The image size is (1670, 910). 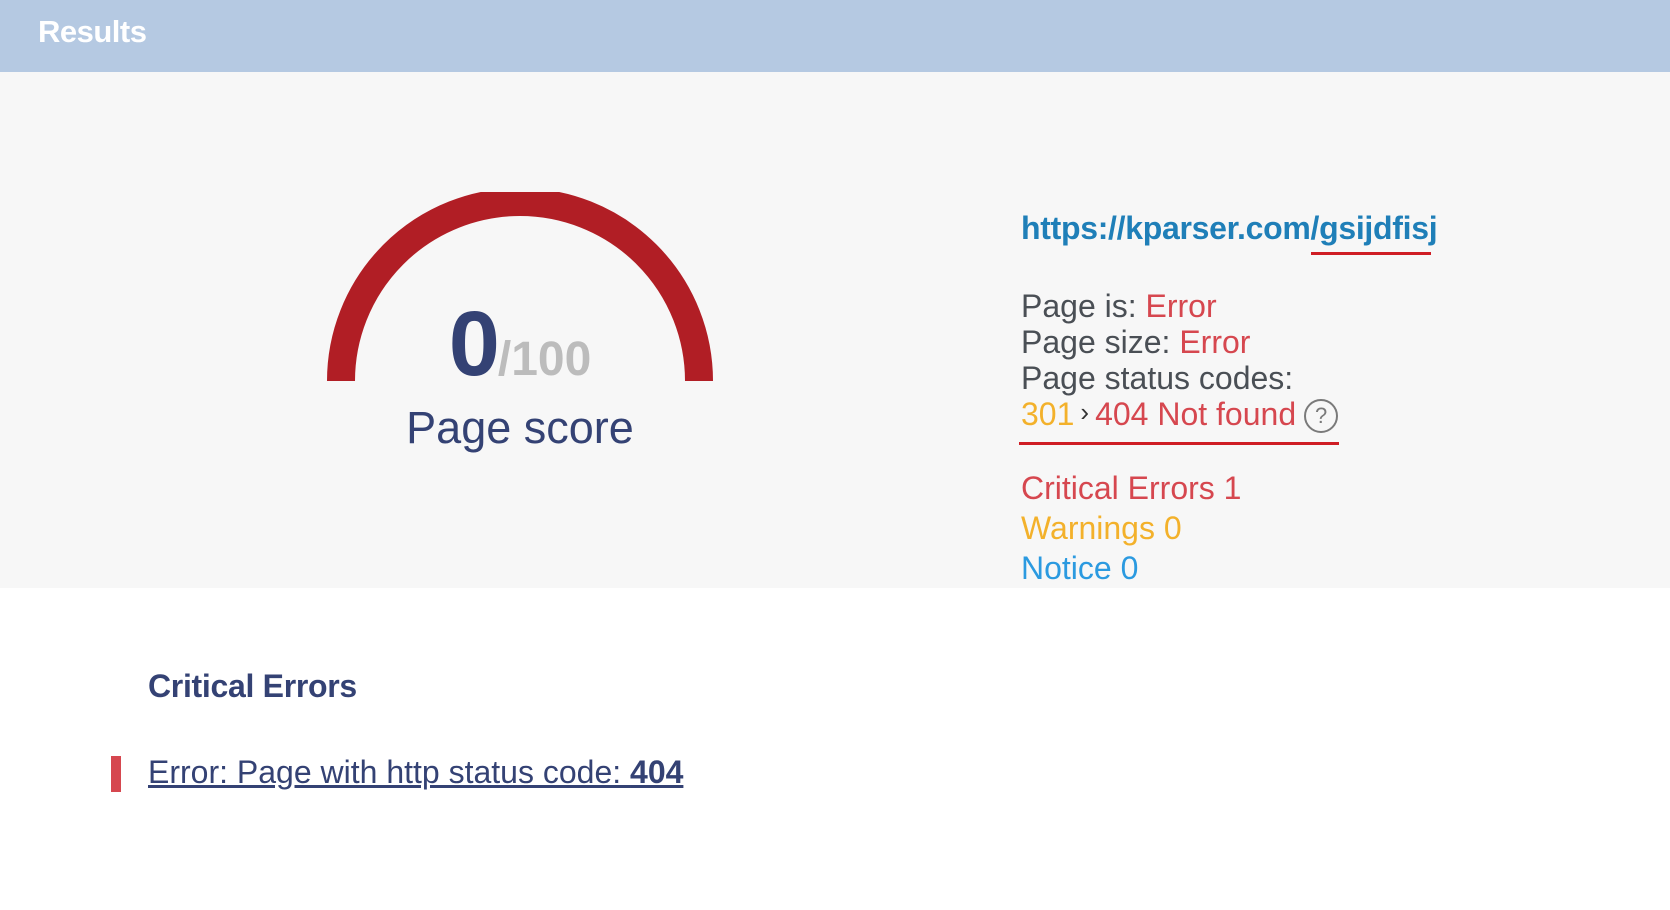 What do you see at coordinates (657, 772) in the screenshot?
I see `error-item-code: 404` at bounding box center [657, 772].